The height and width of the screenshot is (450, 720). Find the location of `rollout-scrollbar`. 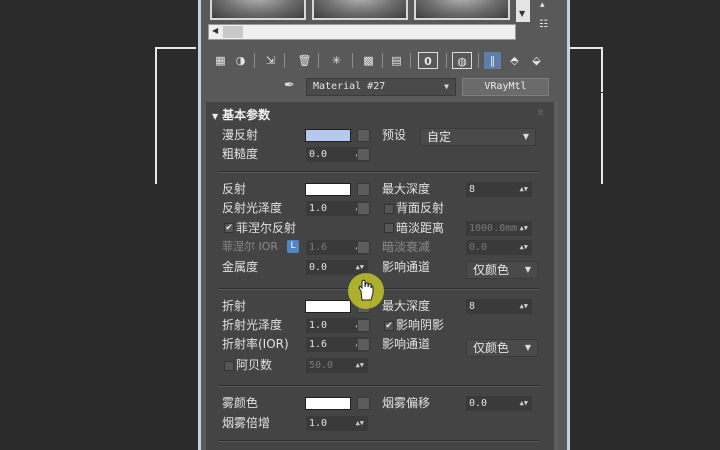

rollout-scrollbar is located at coordinates (556, 276).